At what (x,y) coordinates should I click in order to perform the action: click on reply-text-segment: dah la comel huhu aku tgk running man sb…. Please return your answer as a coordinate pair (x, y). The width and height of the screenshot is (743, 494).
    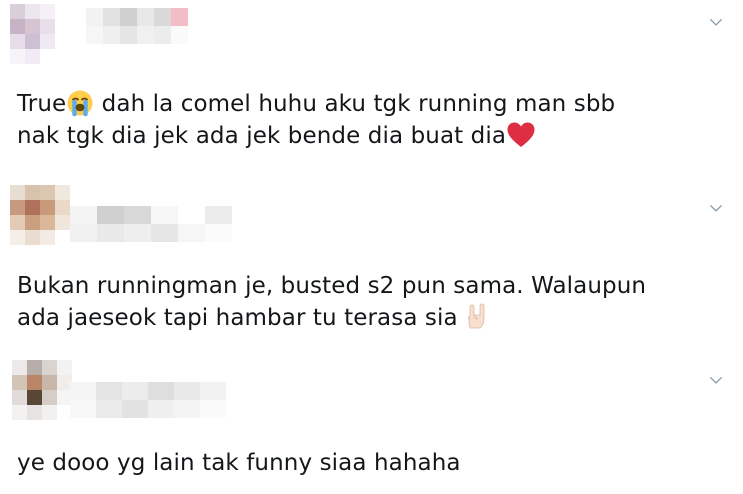
    Looking at the image, I should click on (355, 104).